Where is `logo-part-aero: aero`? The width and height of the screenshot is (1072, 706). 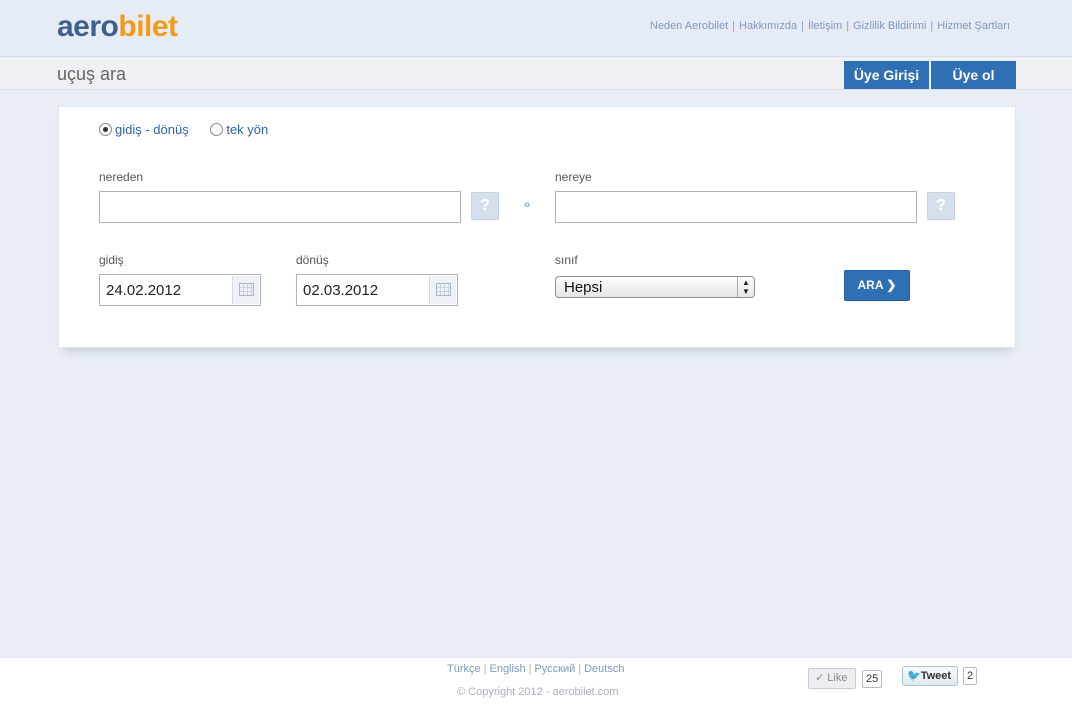
logo-part-aero: aero is located at coordinates (88, 26).